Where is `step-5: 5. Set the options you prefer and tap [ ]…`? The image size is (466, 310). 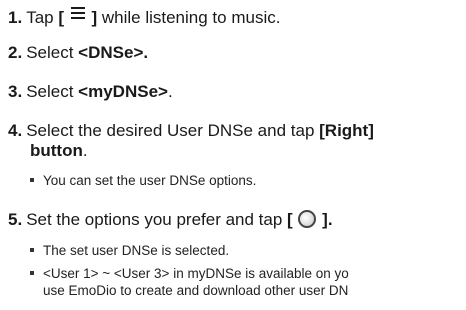 step-5: 5. Set the options you prefer and tap [ ]… is located at coordinates (170, 219).